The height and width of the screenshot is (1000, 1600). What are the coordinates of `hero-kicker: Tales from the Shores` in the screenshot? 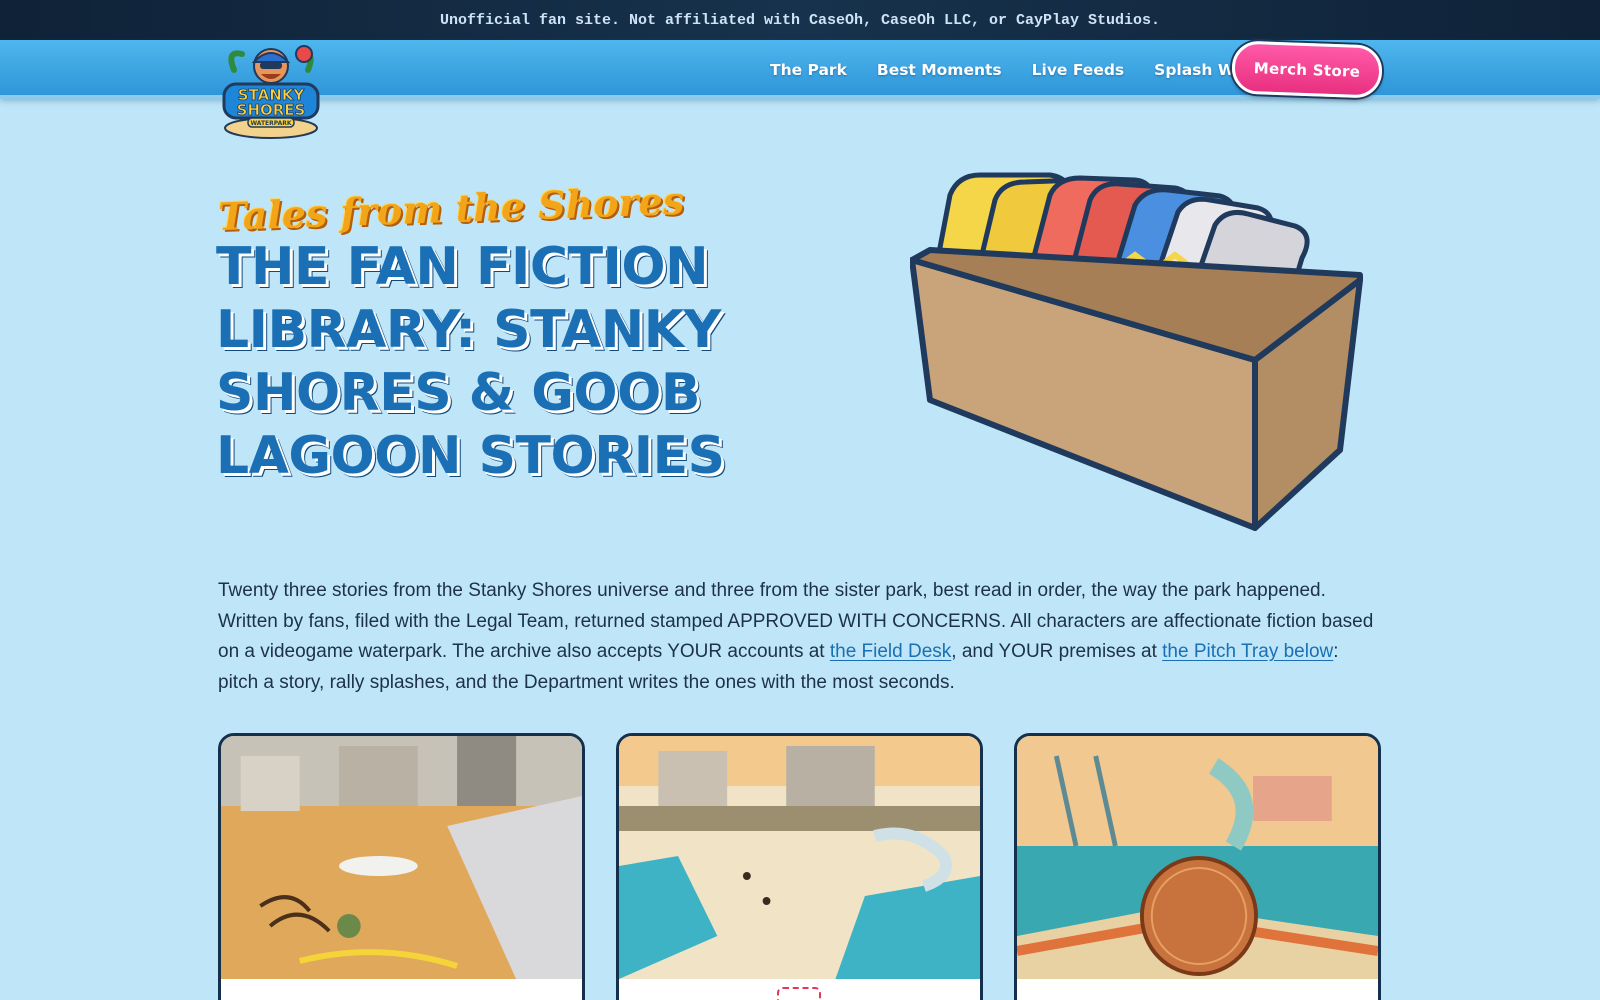 It's located at (451, 208).